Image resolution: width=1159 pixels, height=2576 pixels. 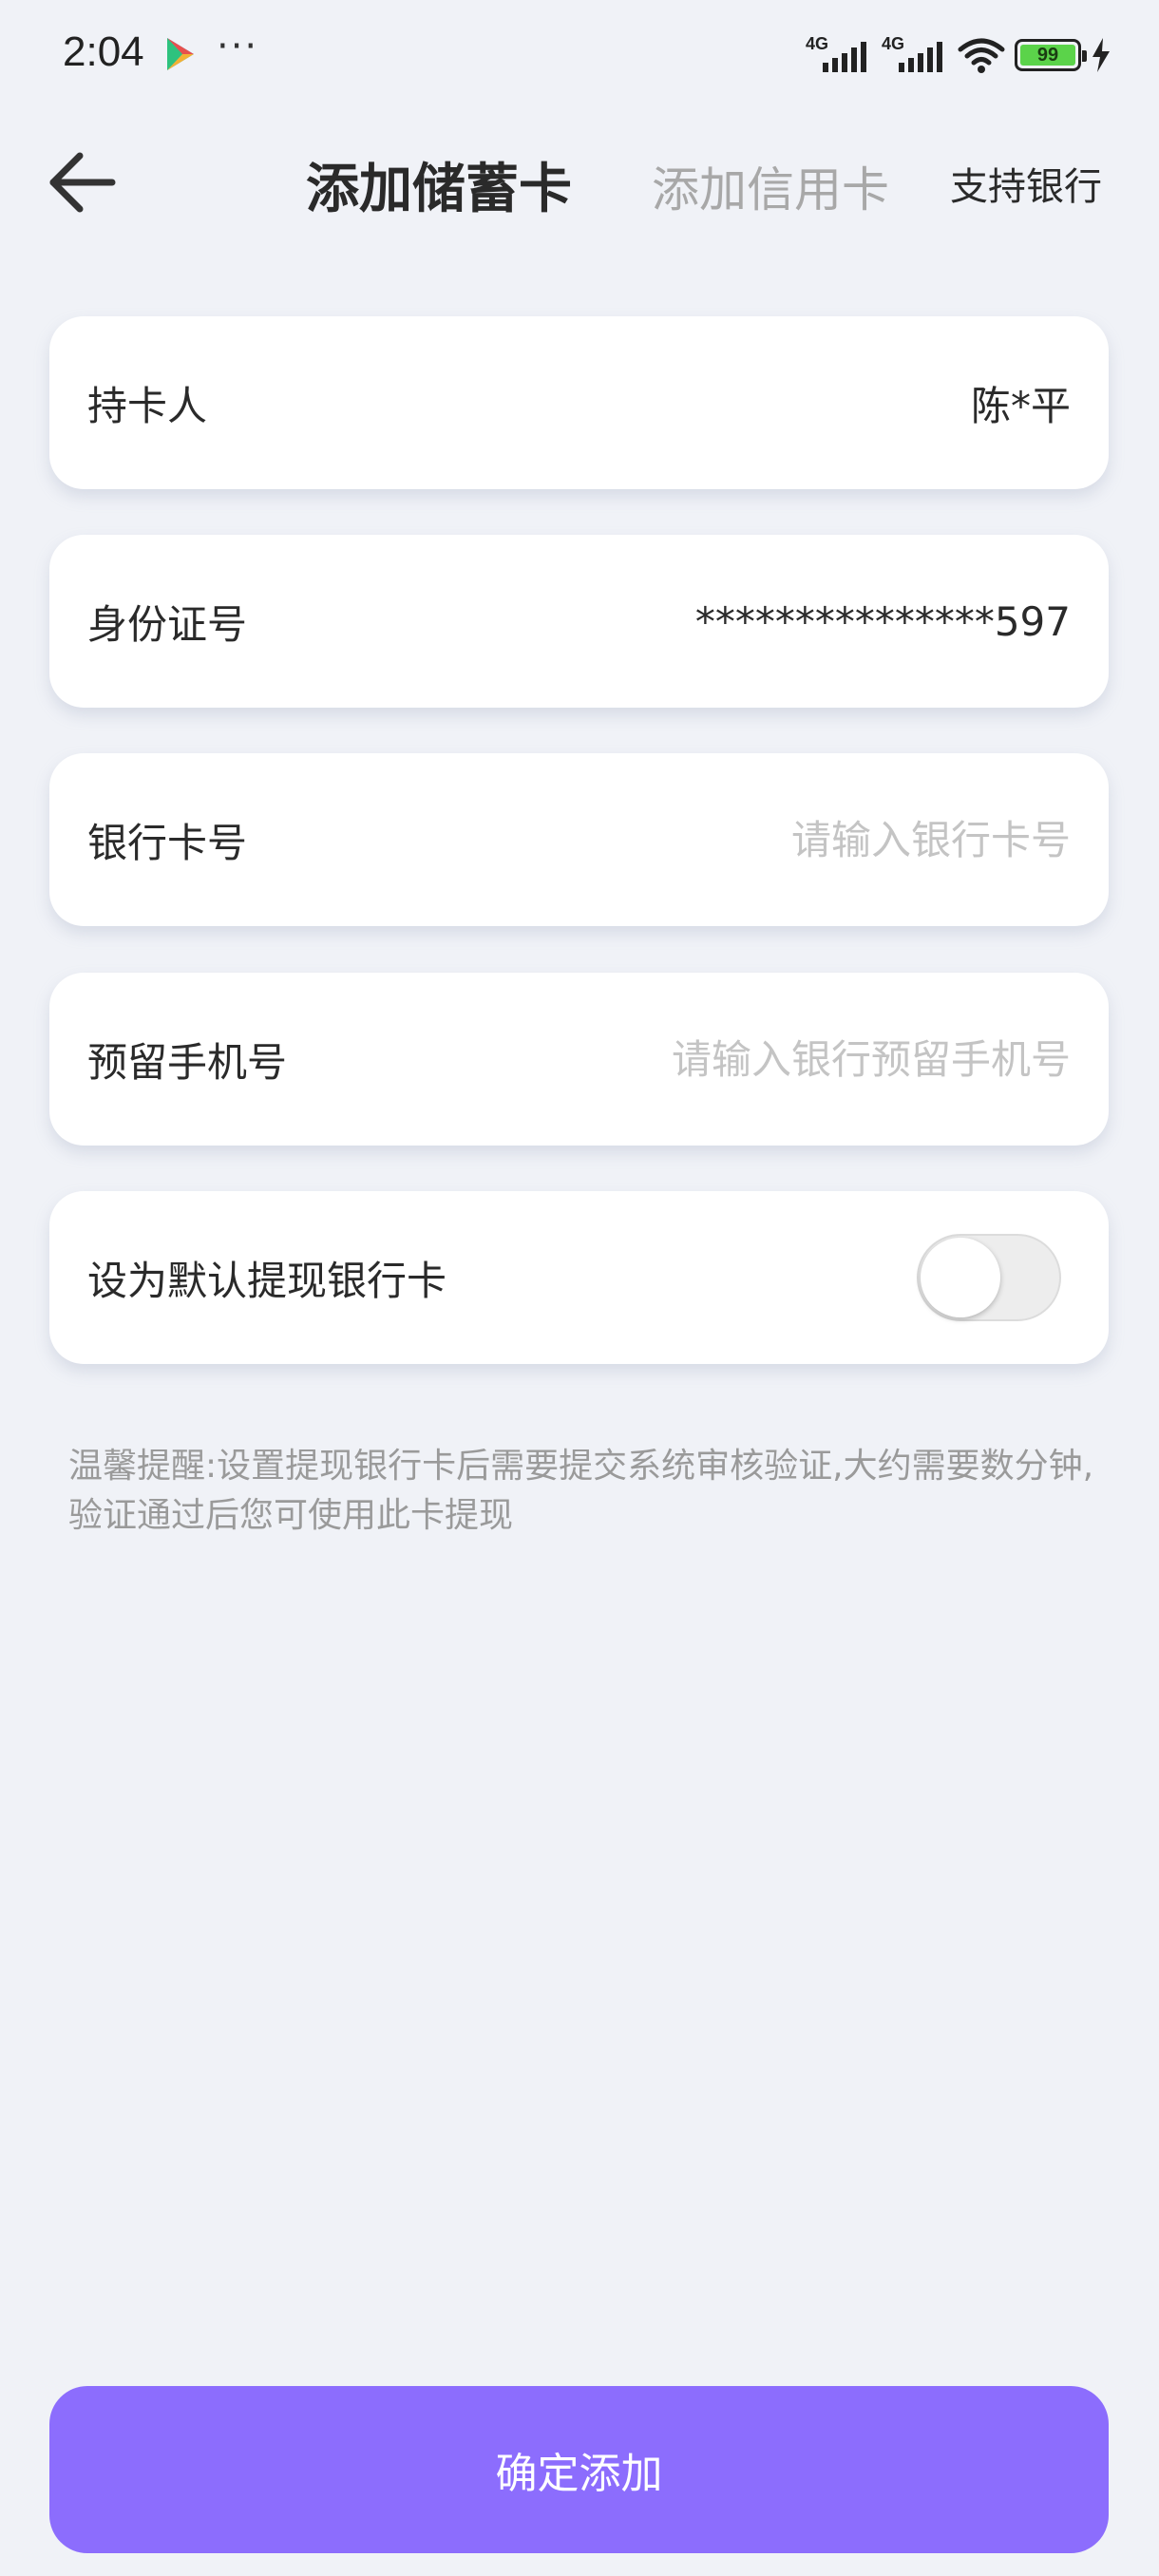 I want to click on bank-card-label: 银行卡号, so click(x=167, y=842).